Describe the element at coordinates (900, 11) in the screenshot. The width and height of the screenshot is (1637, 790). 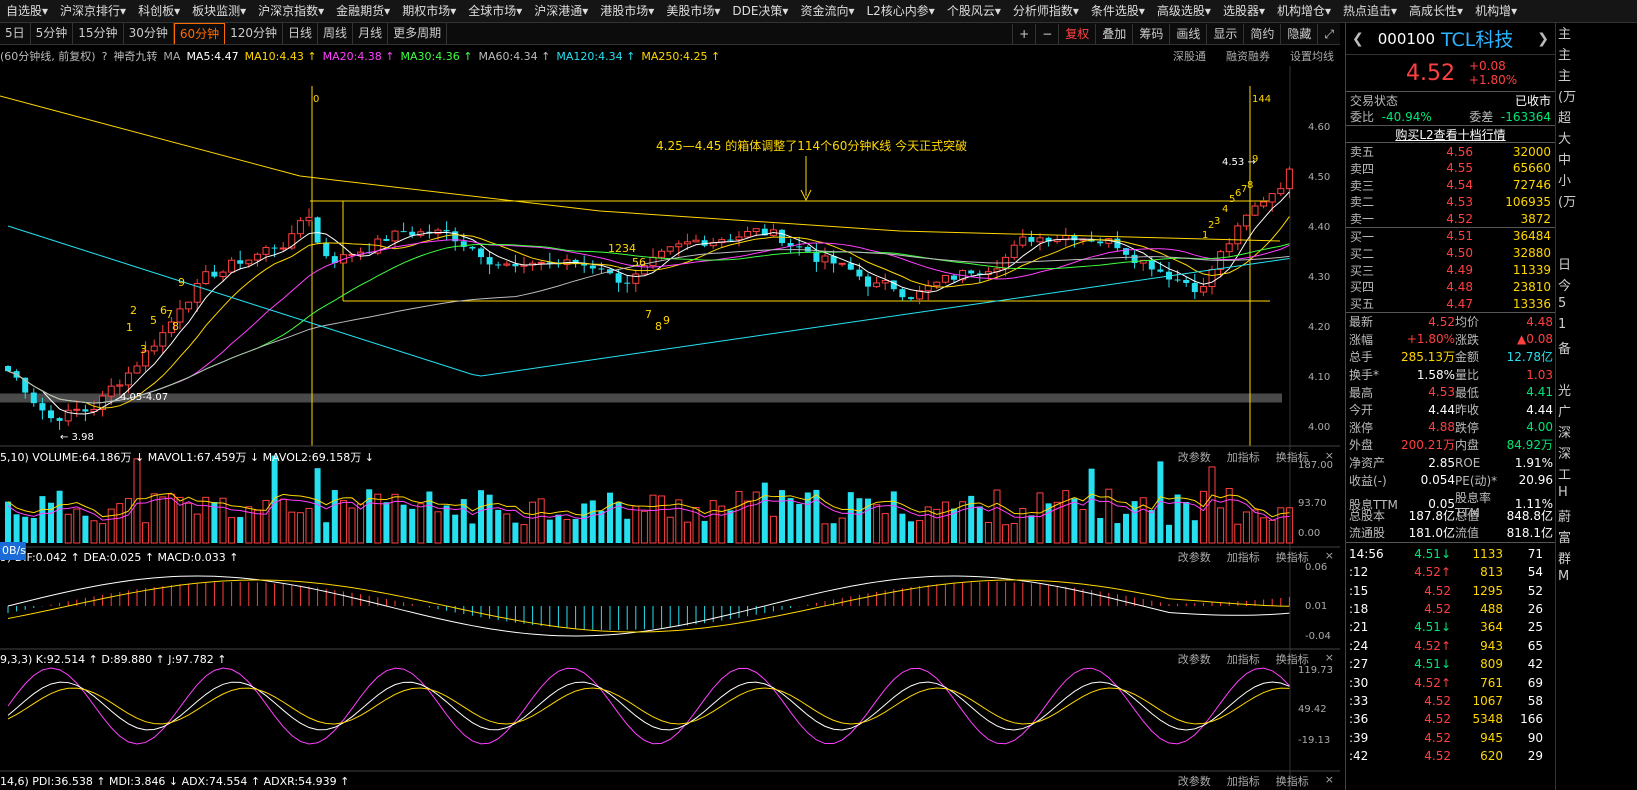
I see `menu-item-13: L2核心内参▾` at that location.